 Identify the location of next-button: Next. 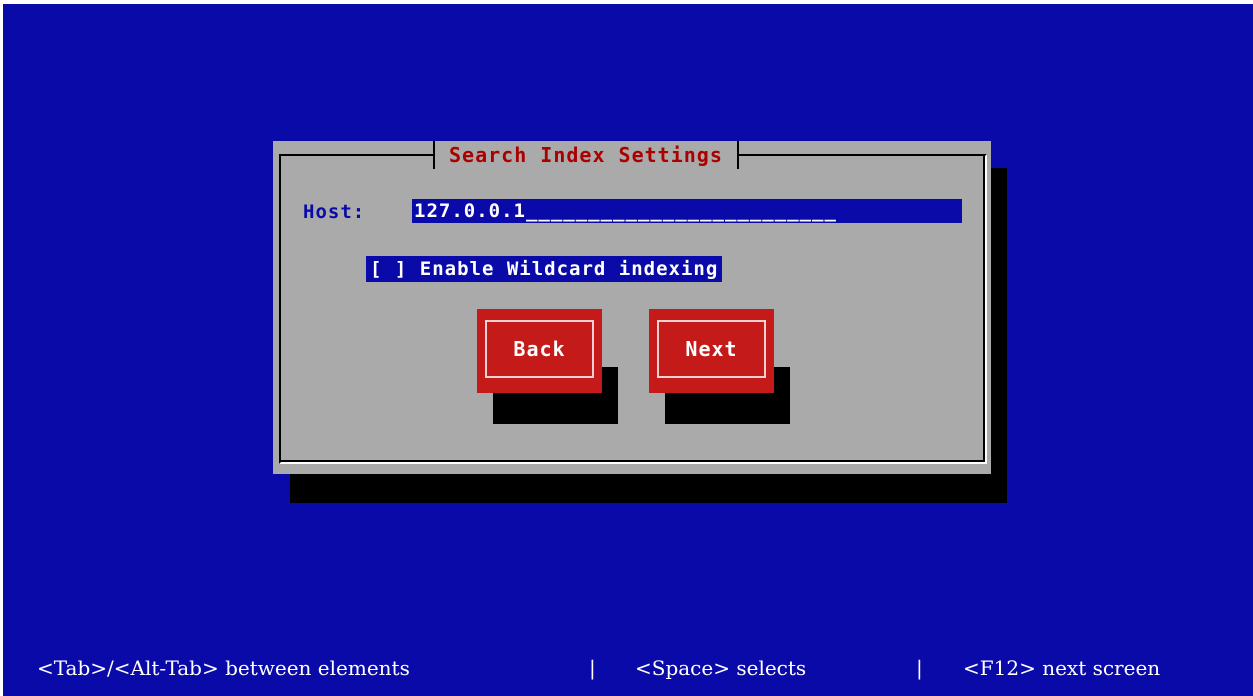
(711, 351).